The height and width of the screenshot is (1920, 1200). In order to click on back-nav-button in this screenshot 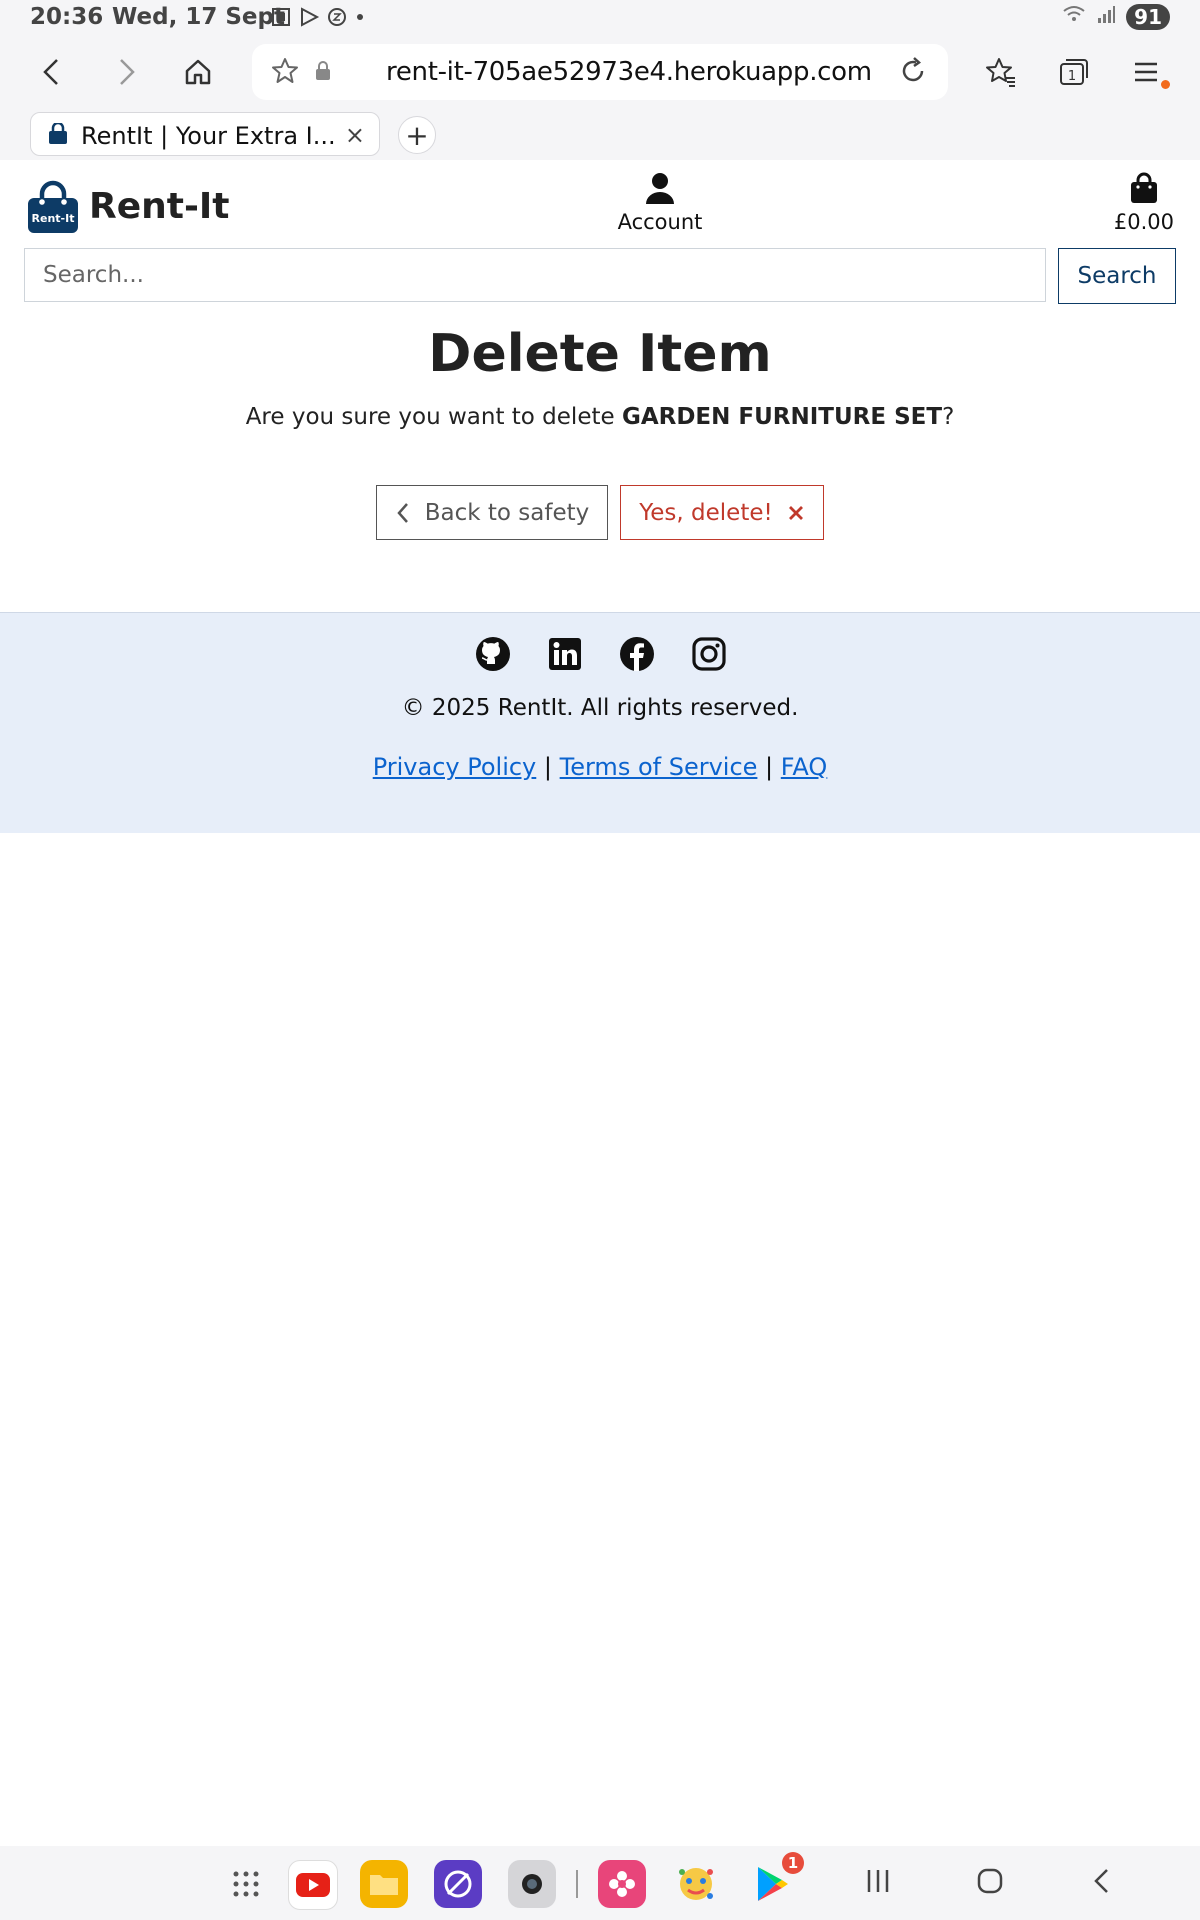, I will do `click(52, 72)`.